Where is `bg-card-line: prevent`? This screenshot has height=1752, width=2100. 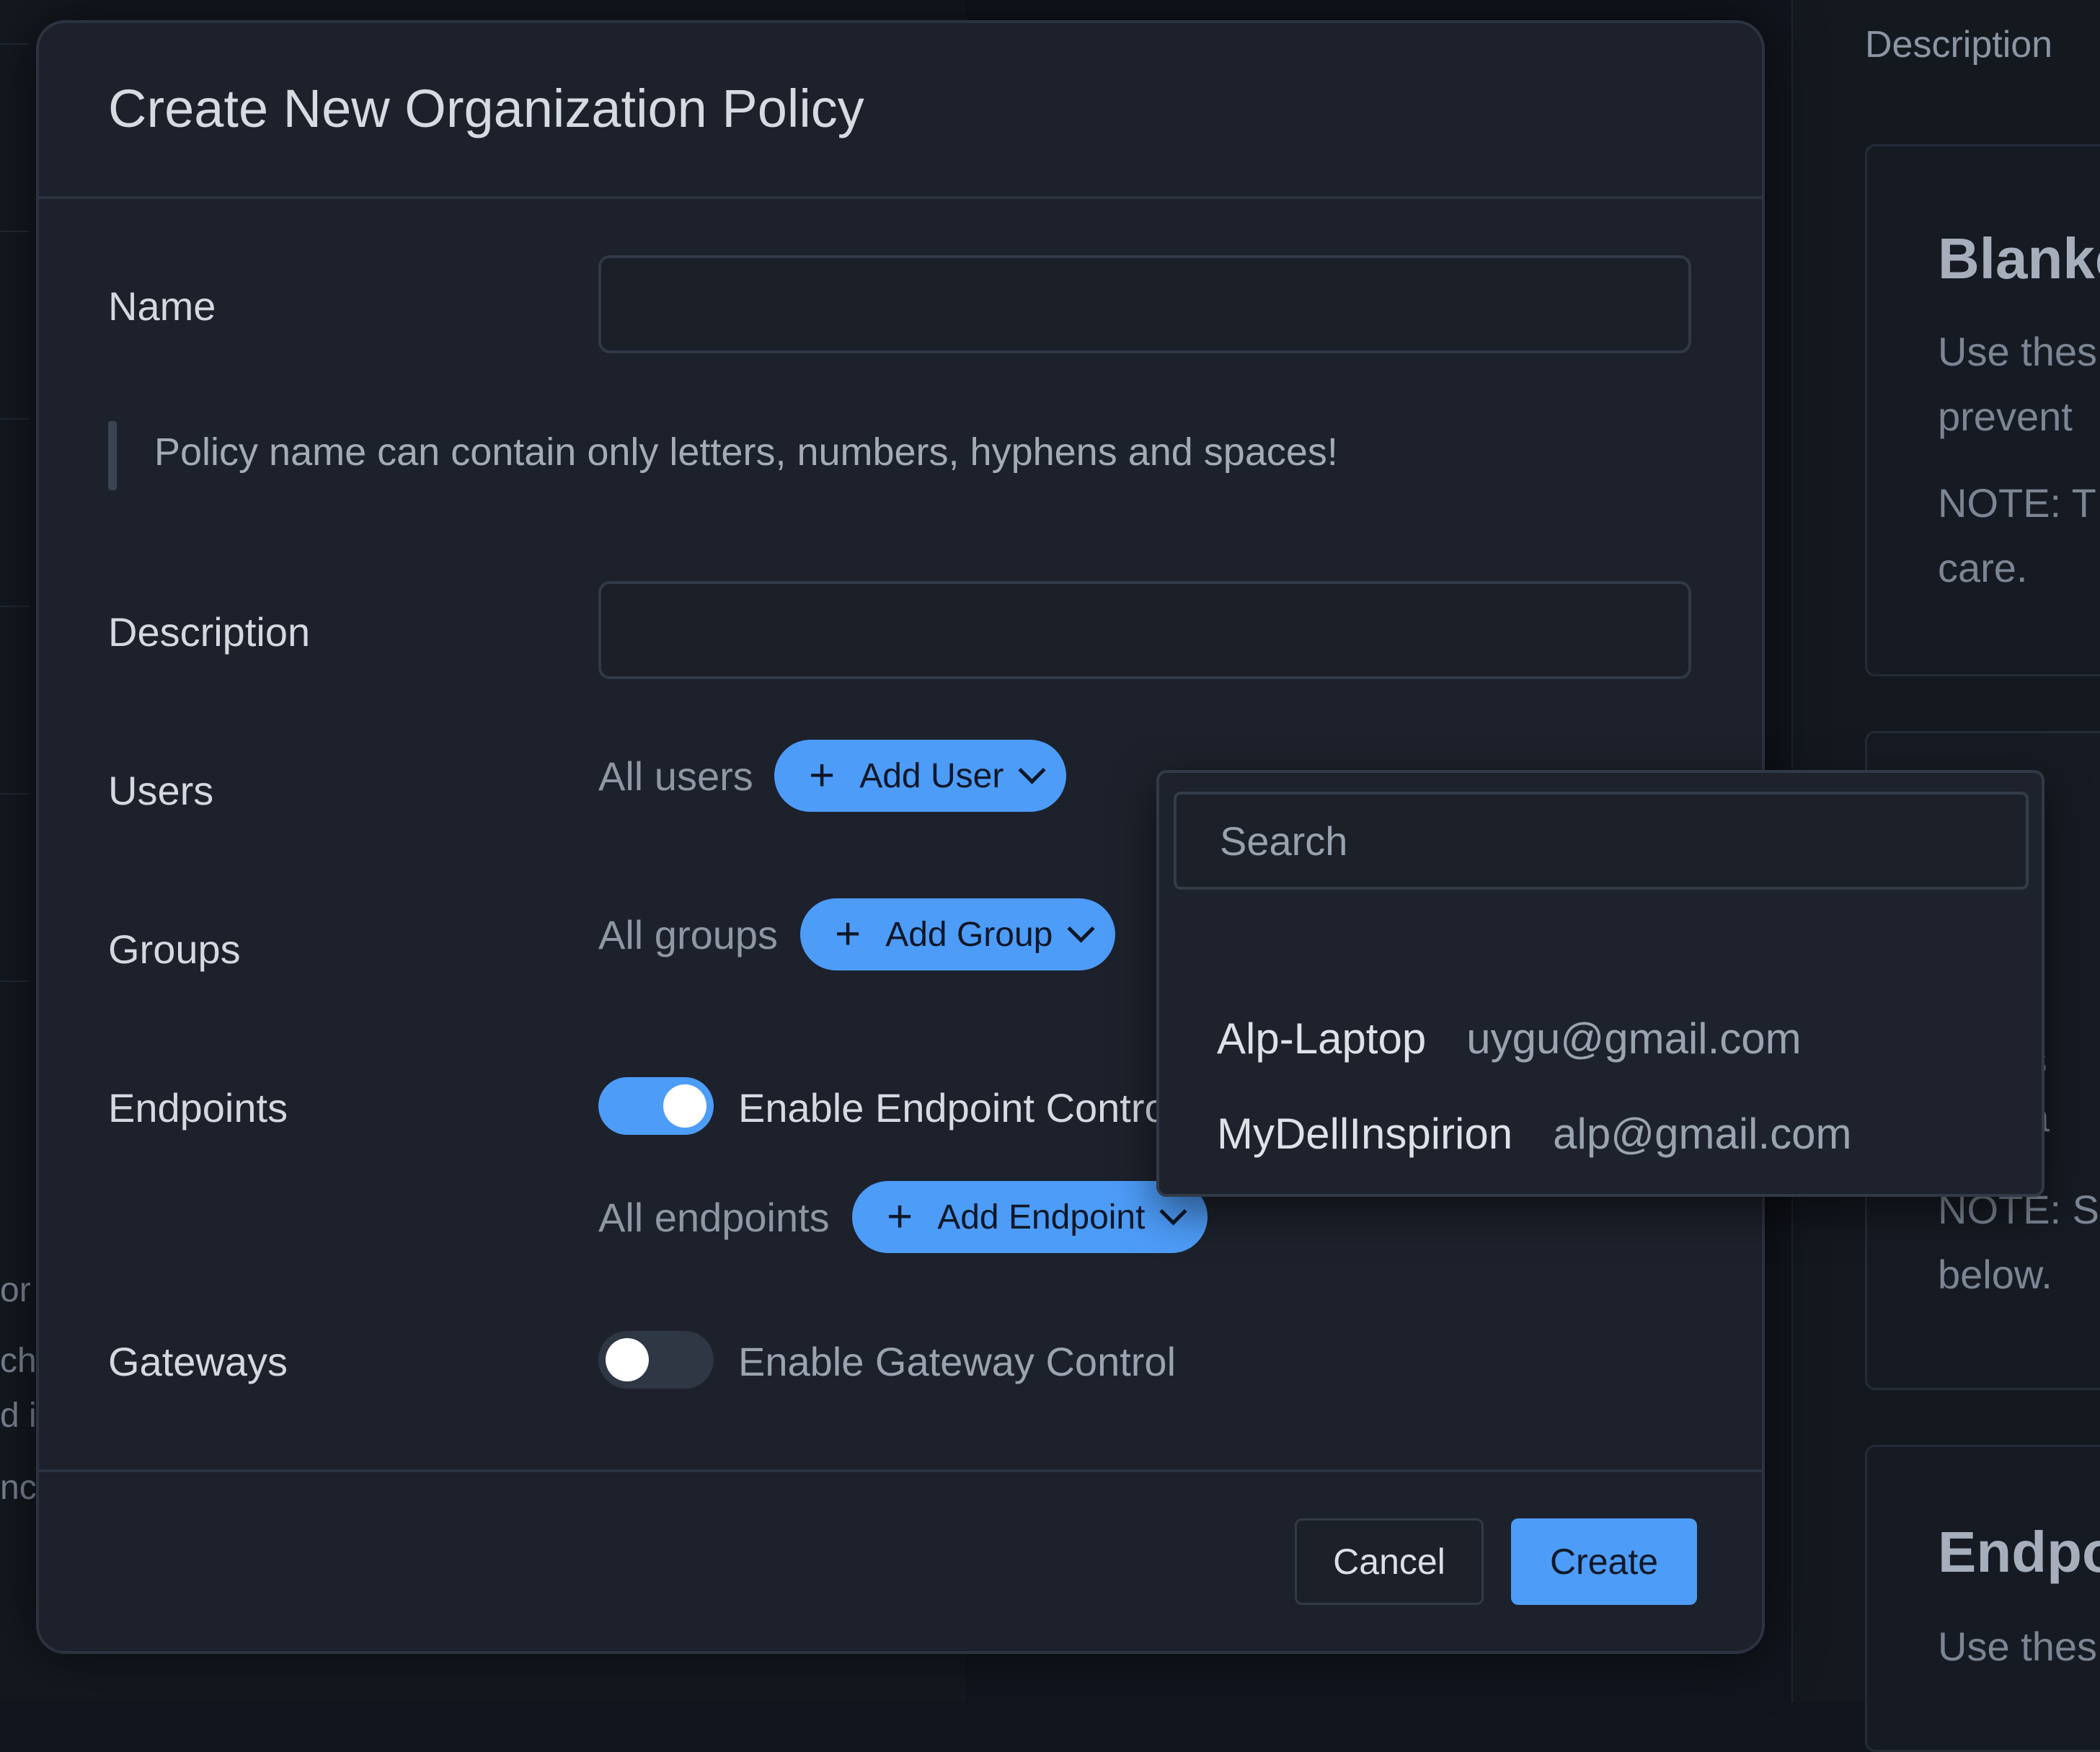
bg-card-line: prevent is located at coordinates (2005, 416).